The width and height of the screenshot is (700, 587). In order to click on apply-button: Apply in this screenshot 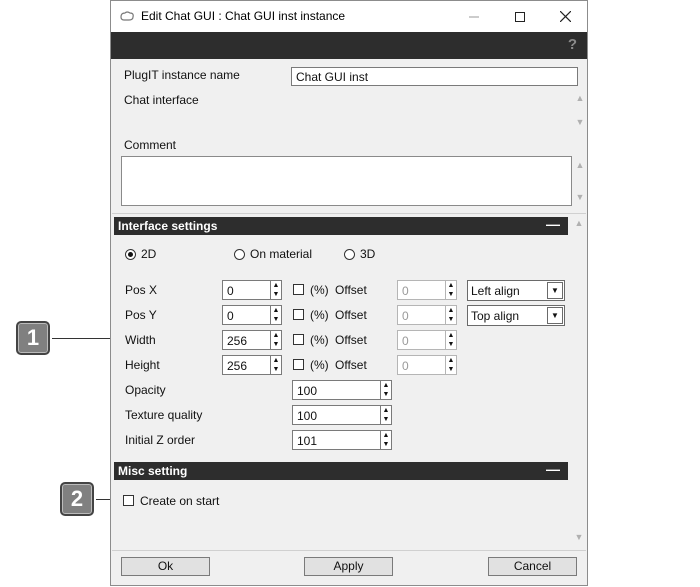, I will do `click(348, 566)`.